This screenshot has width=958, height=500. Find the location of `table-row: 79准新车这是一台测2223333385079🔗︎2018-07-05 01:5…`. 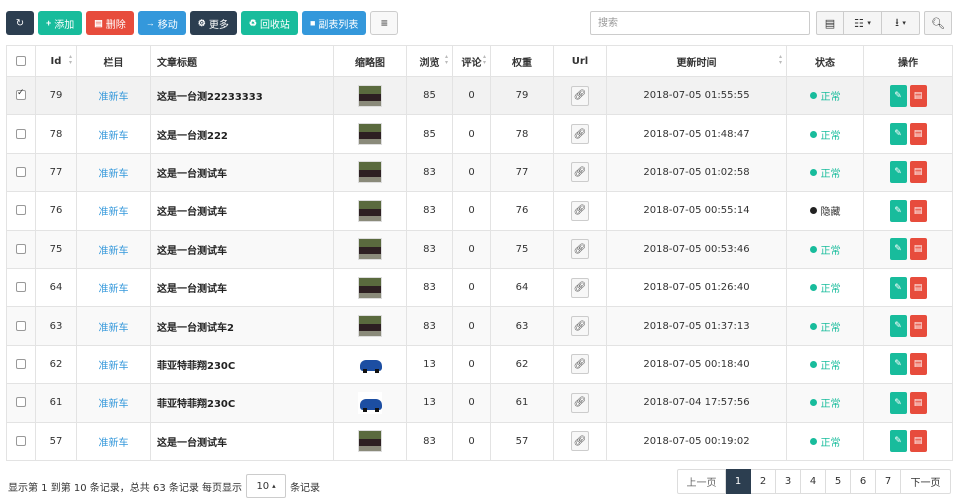

table-row: 79准新车这是一台测2223333385079🔗︎2018-07-05 01:5… is located at coordinates (479, 95).